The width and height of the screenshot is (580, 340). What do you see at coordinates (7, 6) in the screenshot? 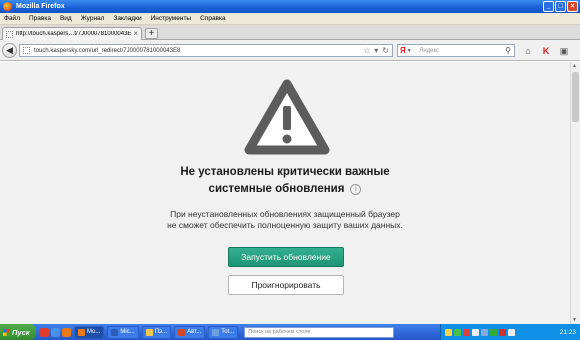
I see `firefox-icon` at bounding box center [7, 6].